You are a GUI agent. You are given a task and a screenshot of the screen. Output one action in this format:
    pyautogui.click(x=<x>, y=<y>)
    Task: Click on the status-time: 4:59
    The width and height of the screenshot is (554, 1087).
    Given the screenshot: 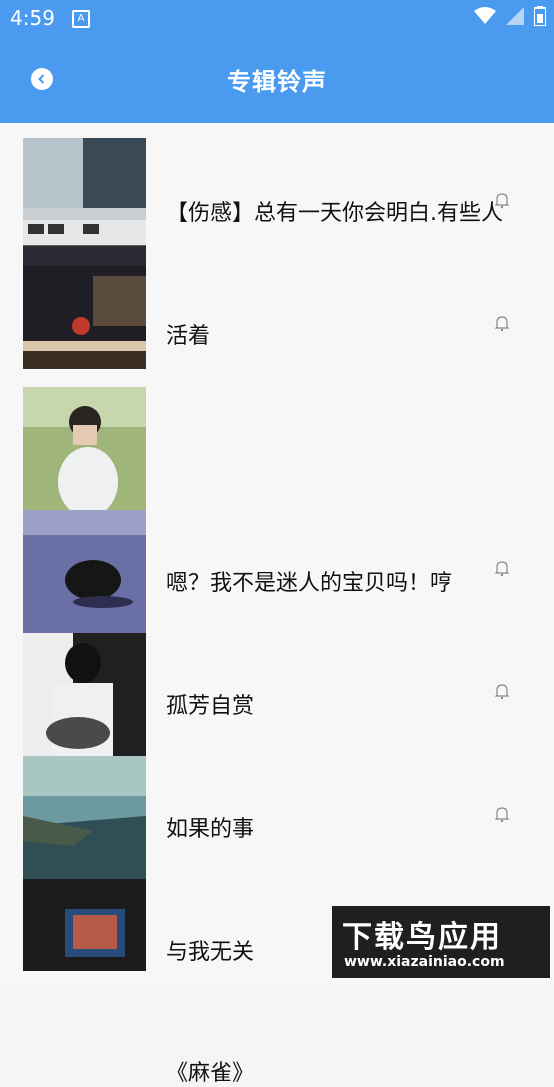 What is the action you would take?
    pyautogui.click(x=32, y=18)
    